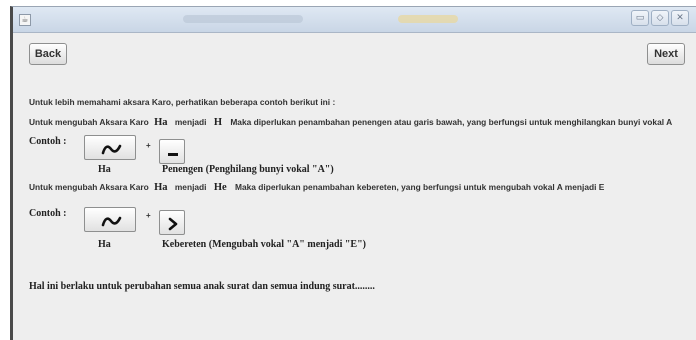 The width and height of the screenshot is (696, 340). Describe the element at coordinates (354, 20) in the screenshot. I see `title-bar: ☕ ▭ ◇ ✕` at that location.